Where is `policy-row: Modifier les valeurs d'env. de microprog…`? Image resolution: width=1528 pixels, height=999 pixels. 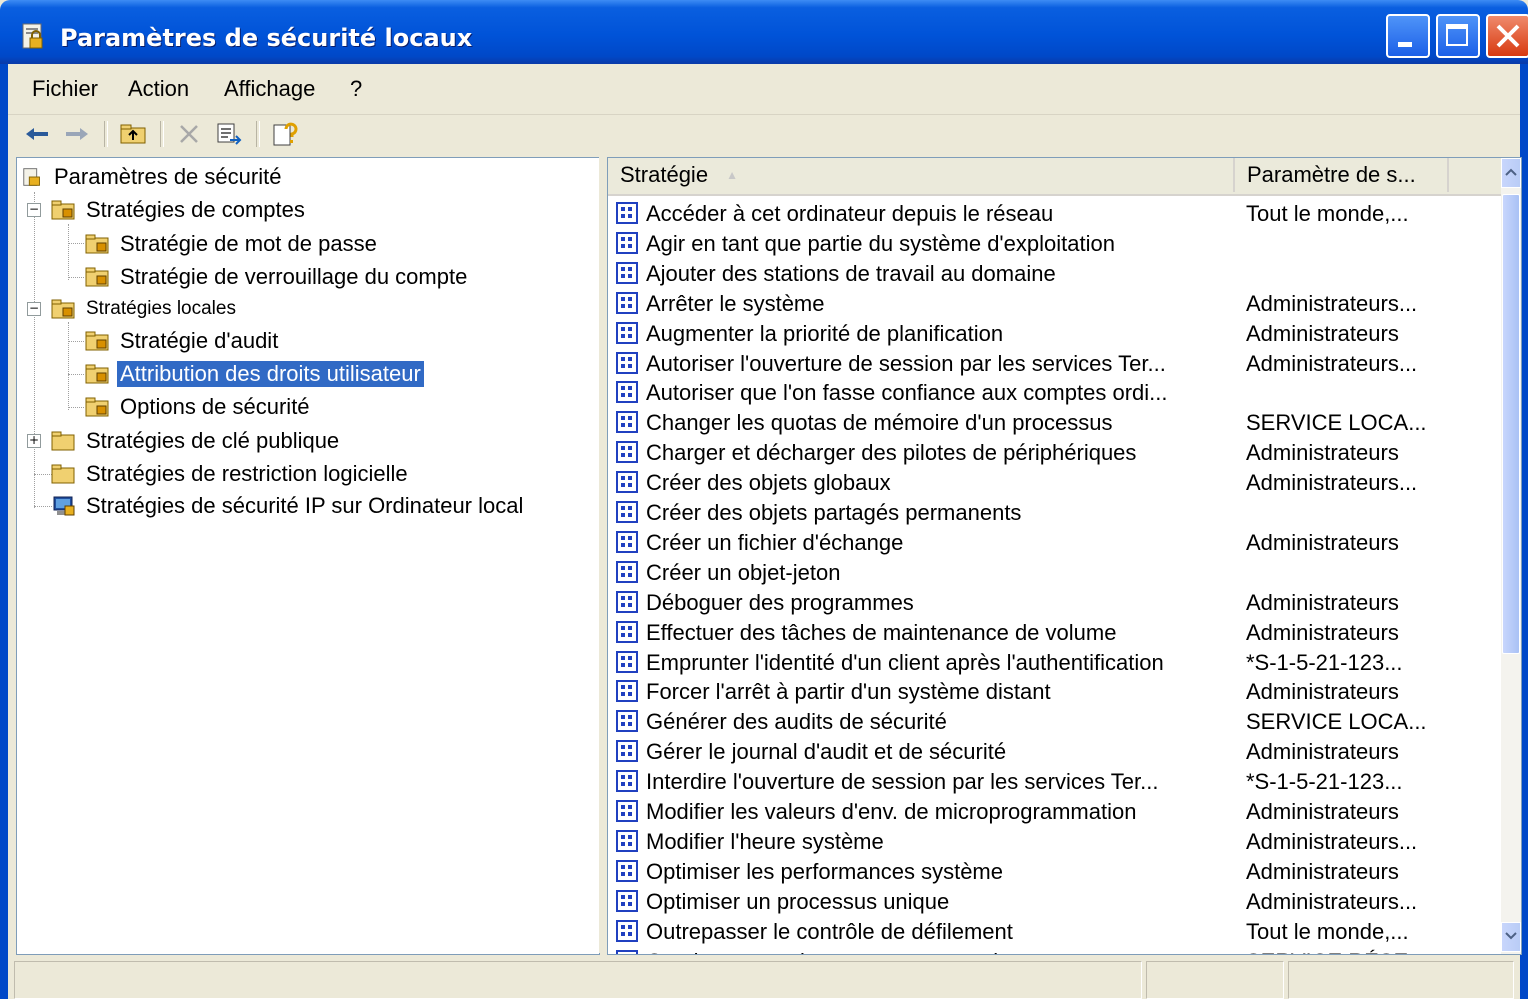
policy-row: Modifier les valeurs d'env. de microprog… is located at coordinates (1054, 812).